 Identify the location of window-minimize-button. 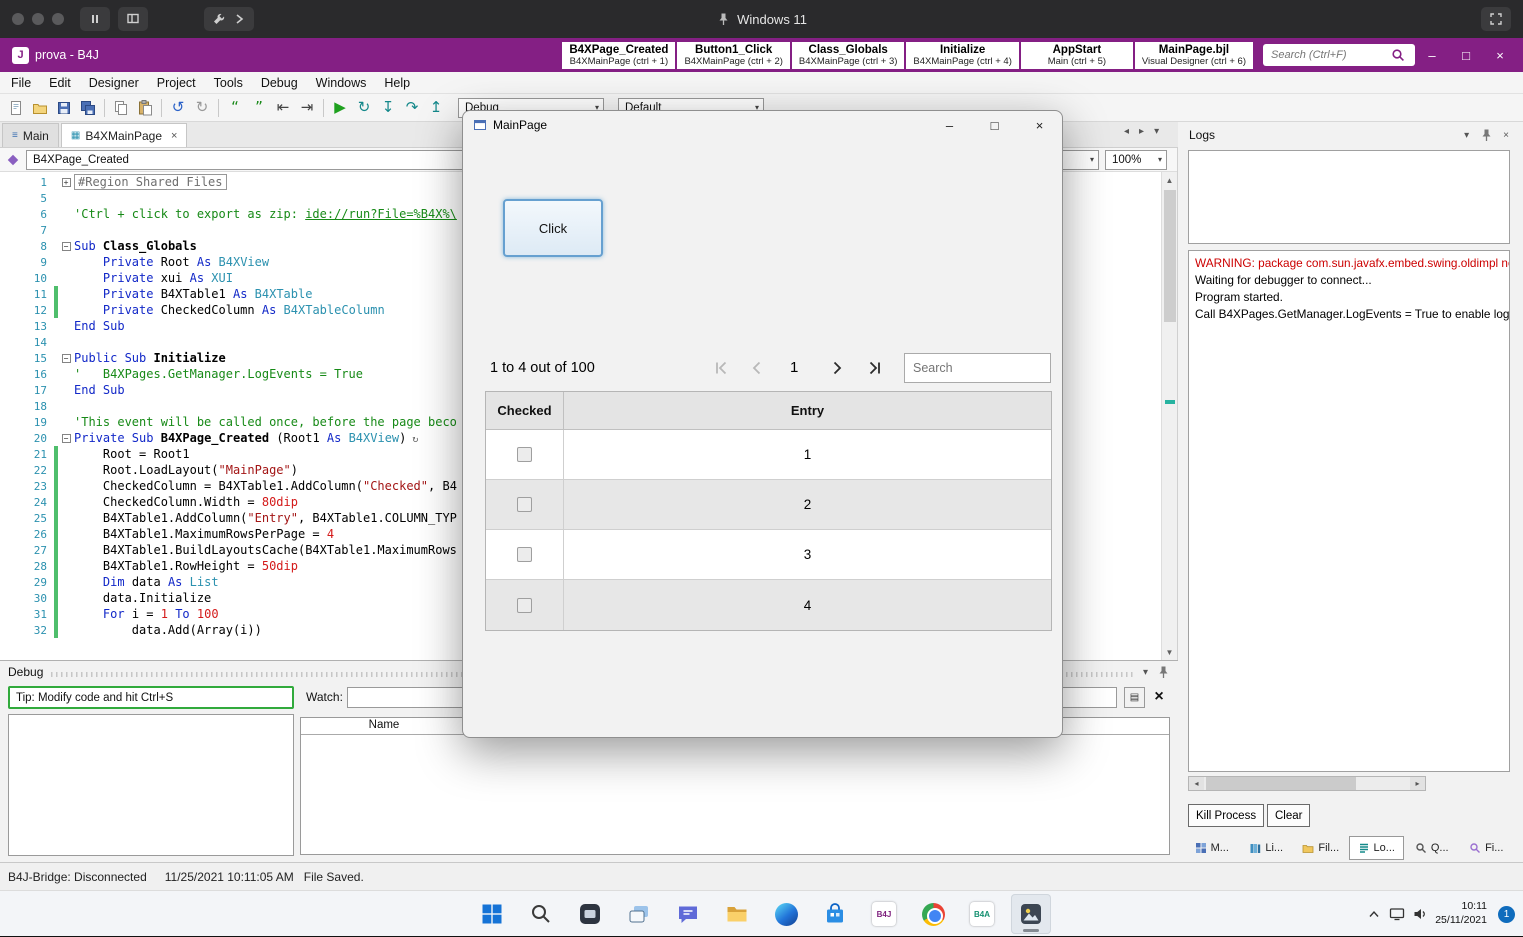
(38, 19).